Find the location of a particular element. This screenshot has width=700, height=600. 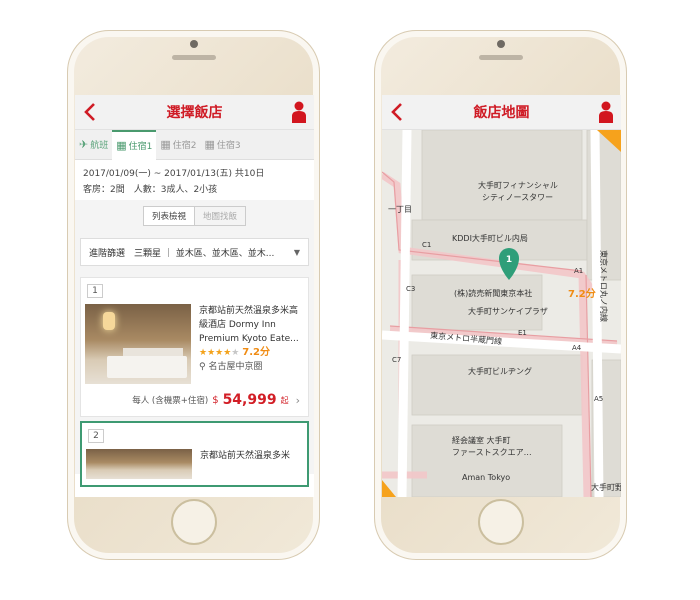

location-row: ⚲ 名古屋中京圈 is located at coordinates (250, 367).